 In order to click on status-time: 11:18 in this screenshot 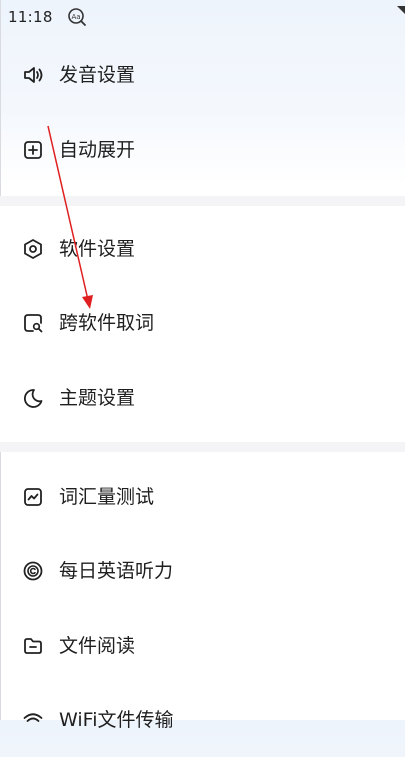, I will do `click(30, 17)`.